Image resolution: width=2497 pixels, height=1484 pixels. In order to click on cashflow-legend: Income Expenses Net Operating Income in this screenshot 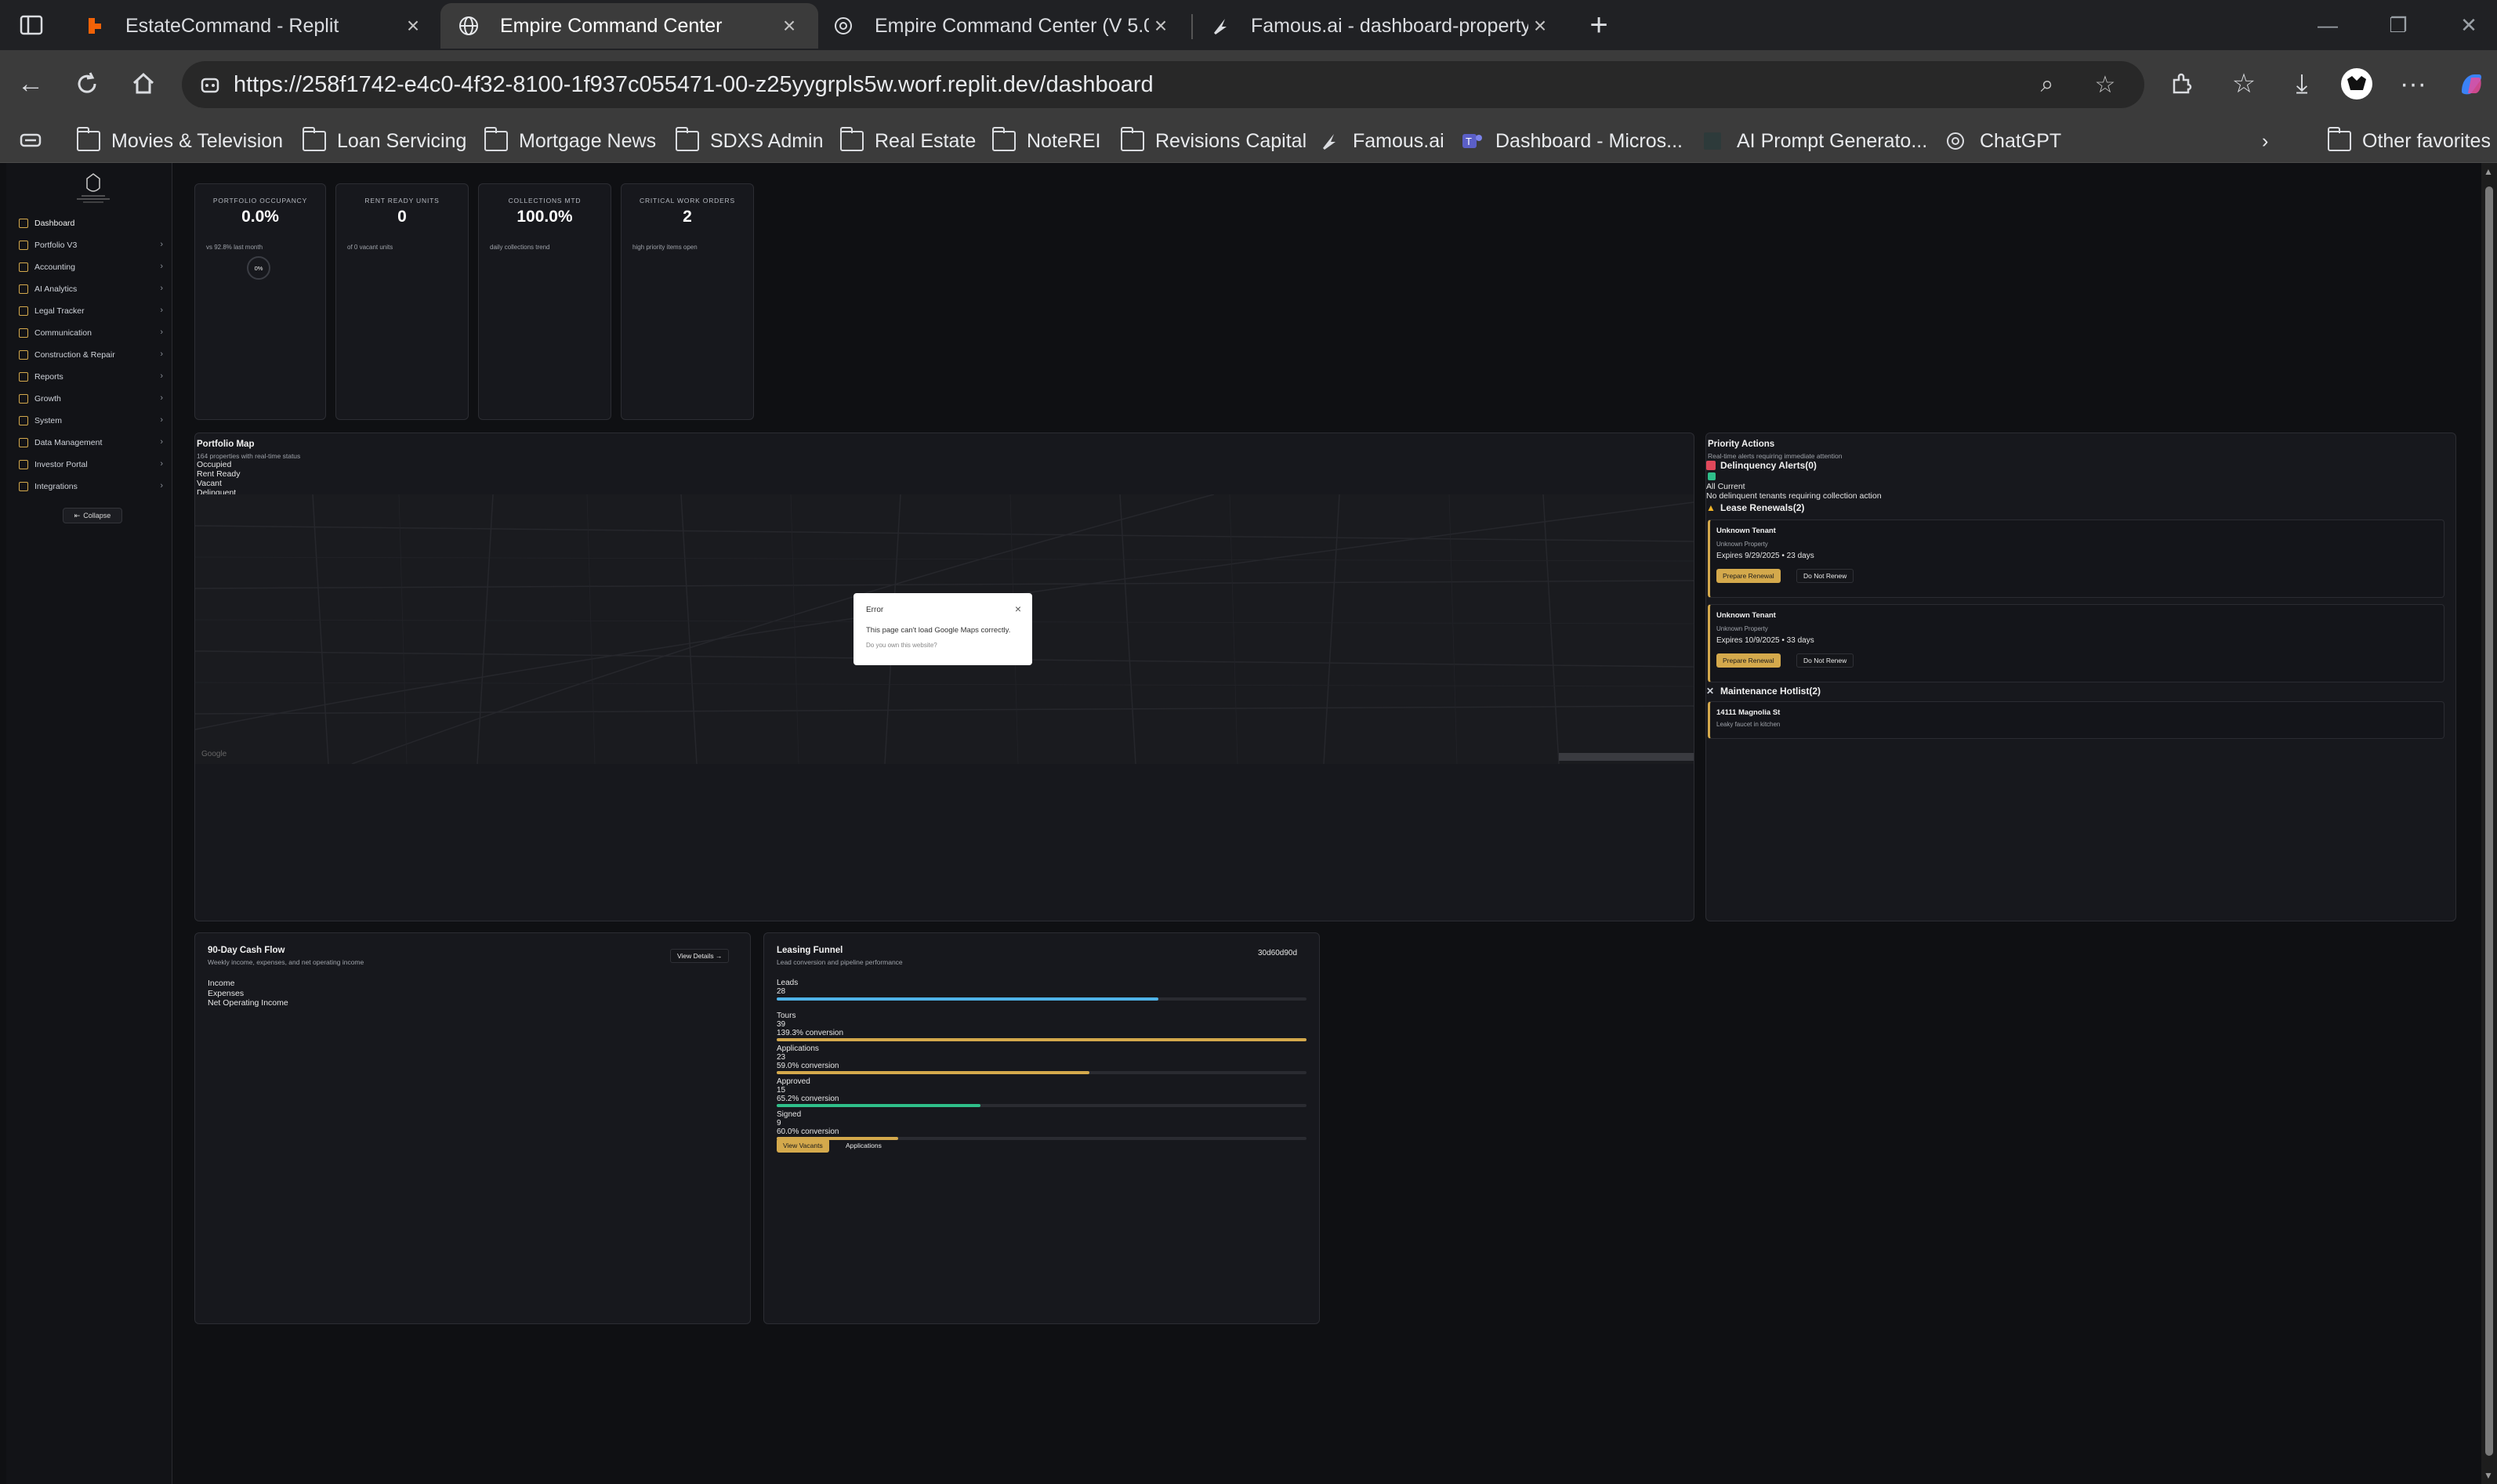, I will do `click(248, 993)`.